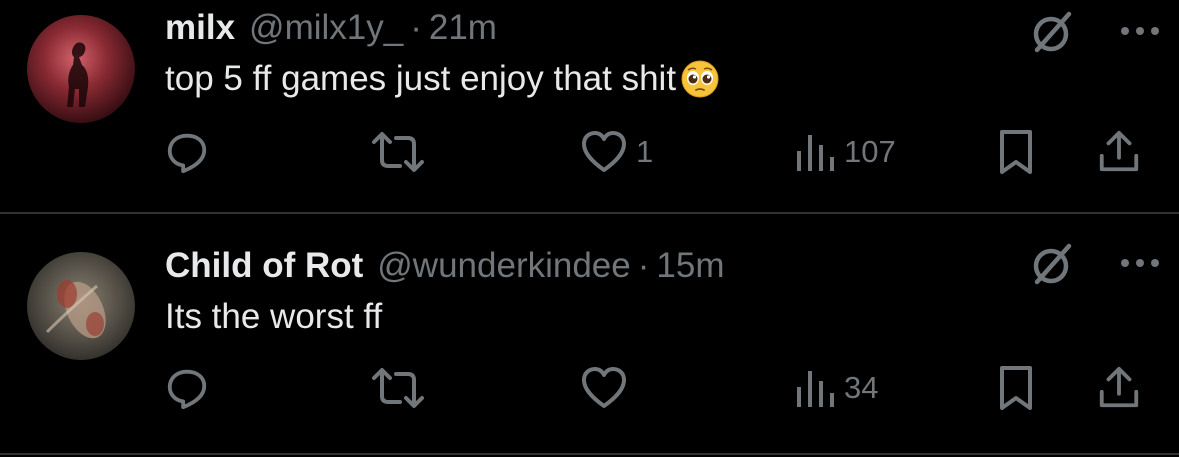  I want to click on tweet-text-content: top 5 ff games just enjoy that shit, so click(421, 78).